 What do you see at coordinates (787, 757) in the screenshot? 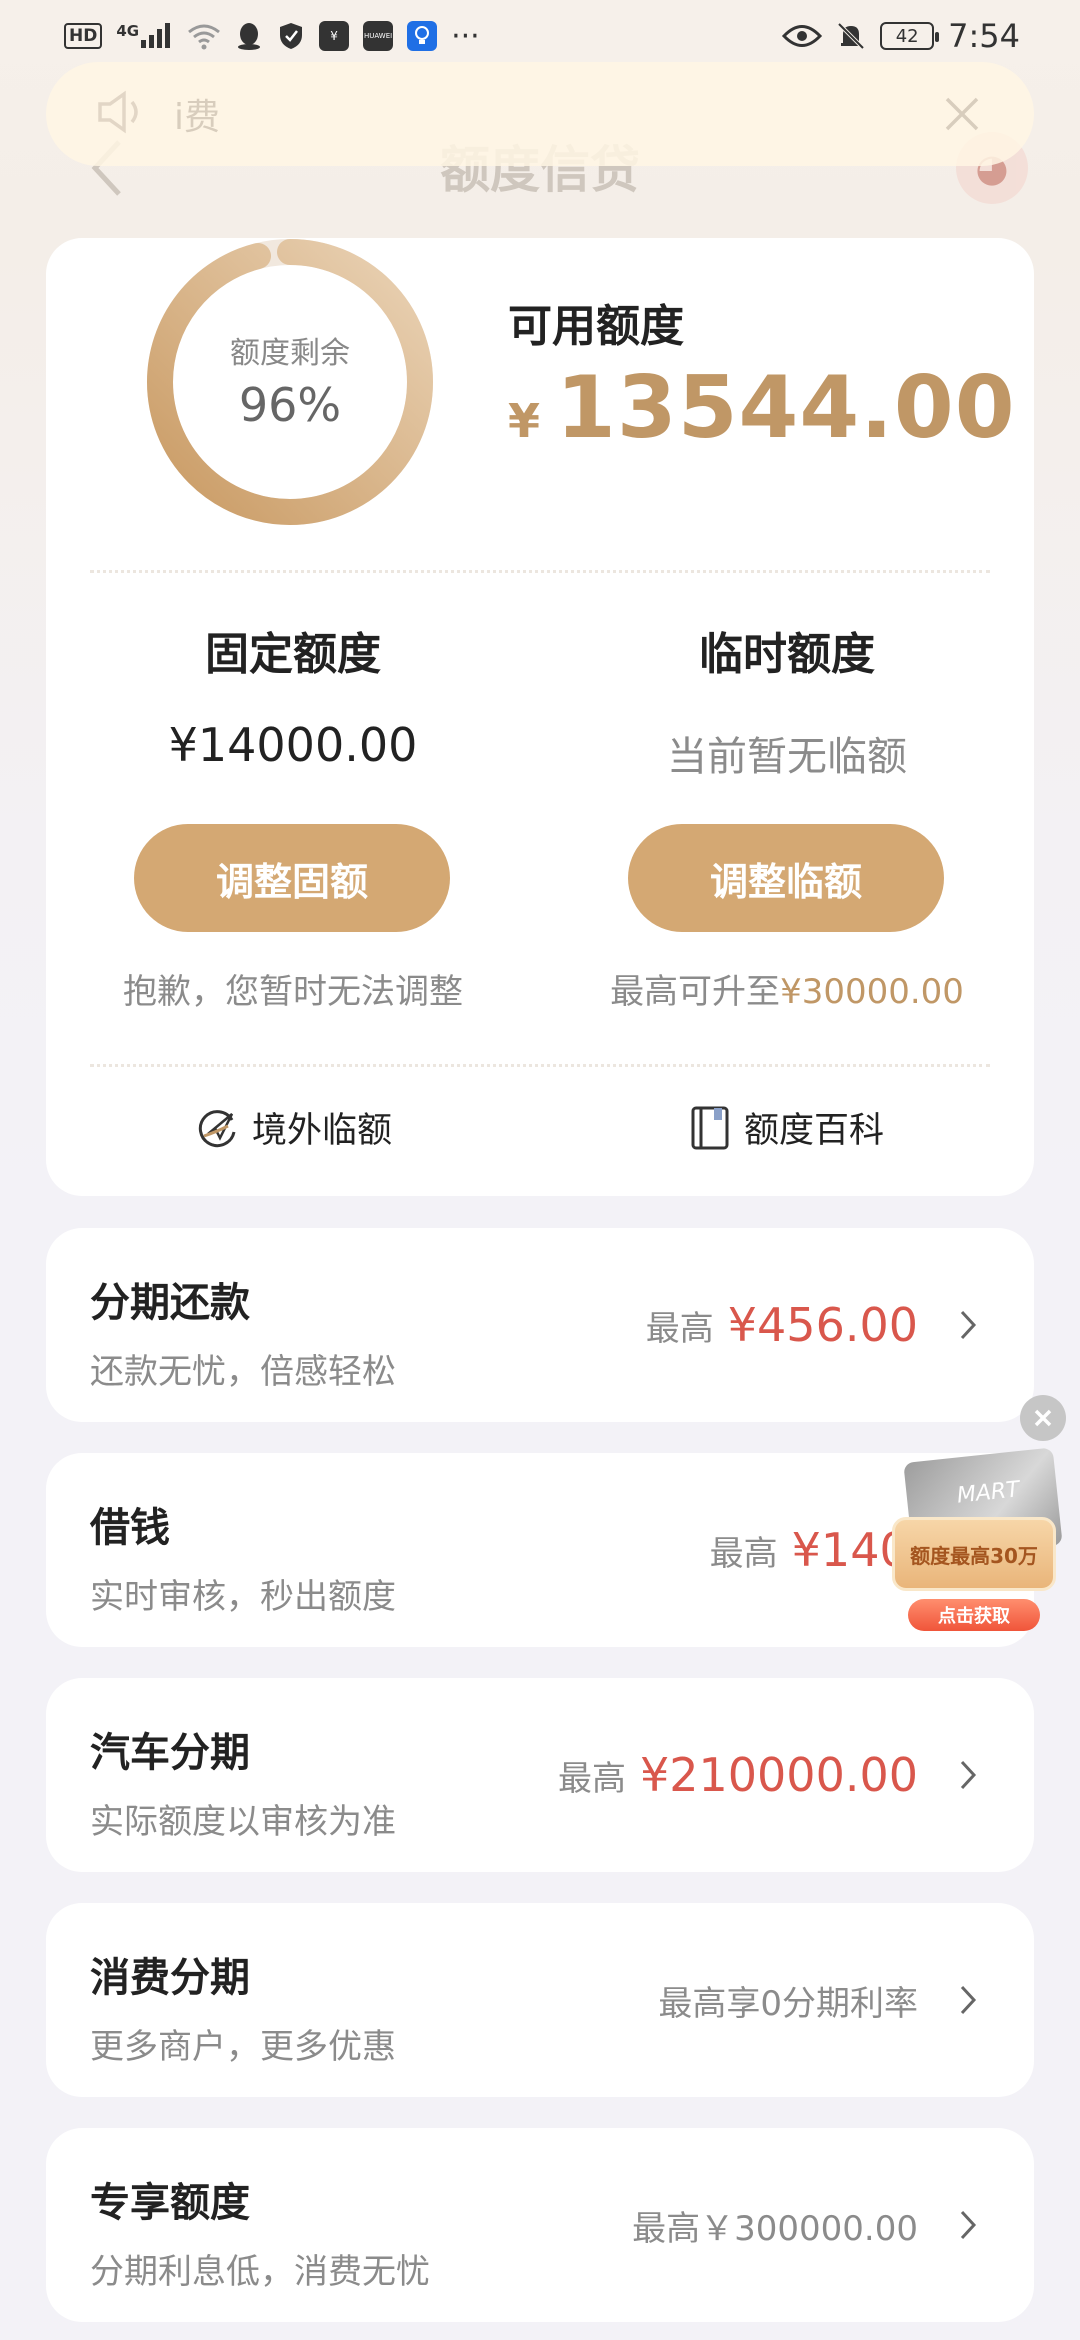
I see `temp-quota-value: 当前暂无临额` at bounding box center [787, 757].